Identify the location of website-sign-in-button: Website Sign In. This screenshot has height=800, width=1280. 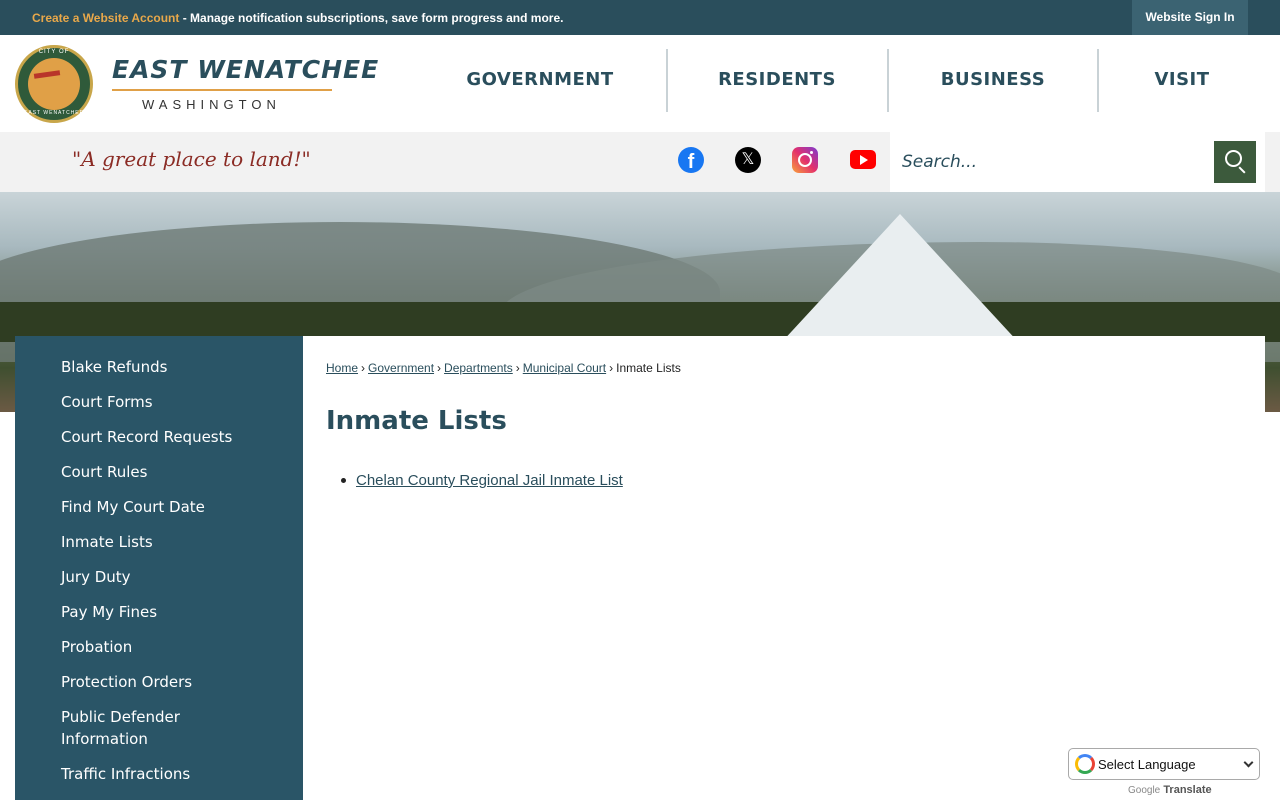
(1190, 17).